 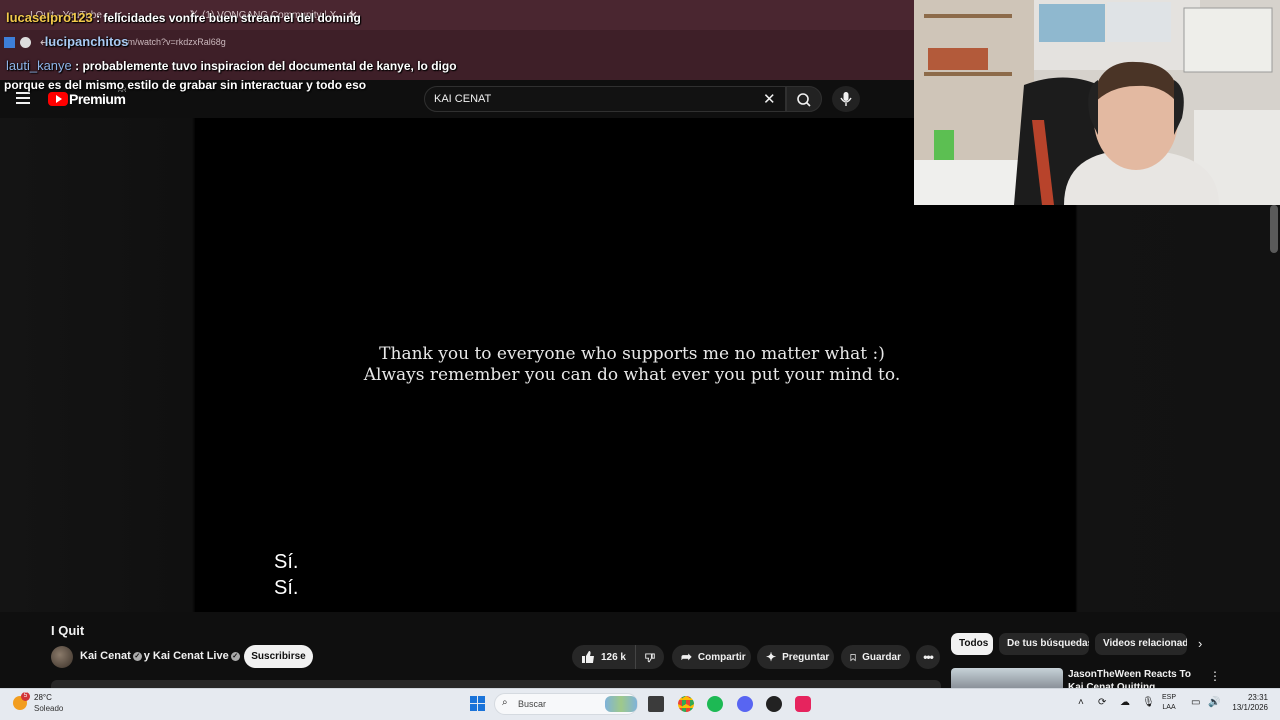 I want to click on dislike-button, so click(x=649, y=657).